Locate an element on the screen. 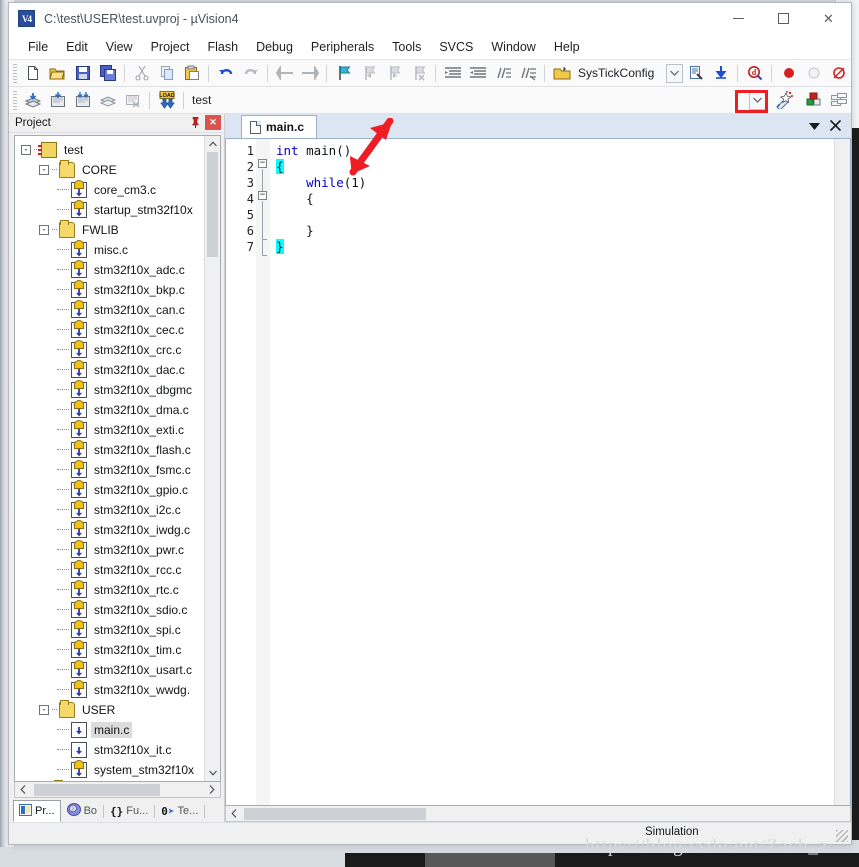  tree-item: stm32f10x_it.c is located at coordinates (109, 750).